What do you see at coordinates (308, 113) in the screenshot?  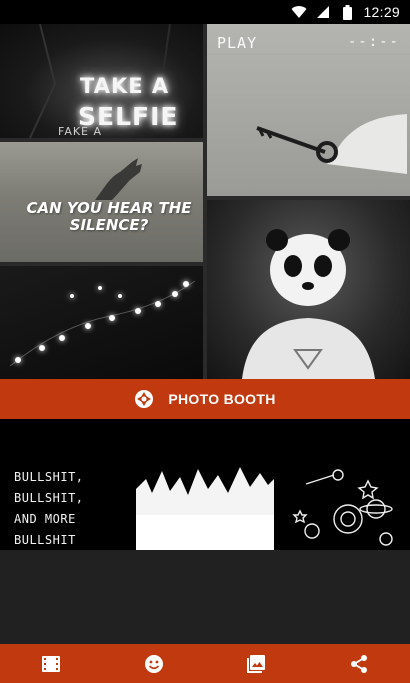 I see `hand-key-art` at bounding box center [308, 113].